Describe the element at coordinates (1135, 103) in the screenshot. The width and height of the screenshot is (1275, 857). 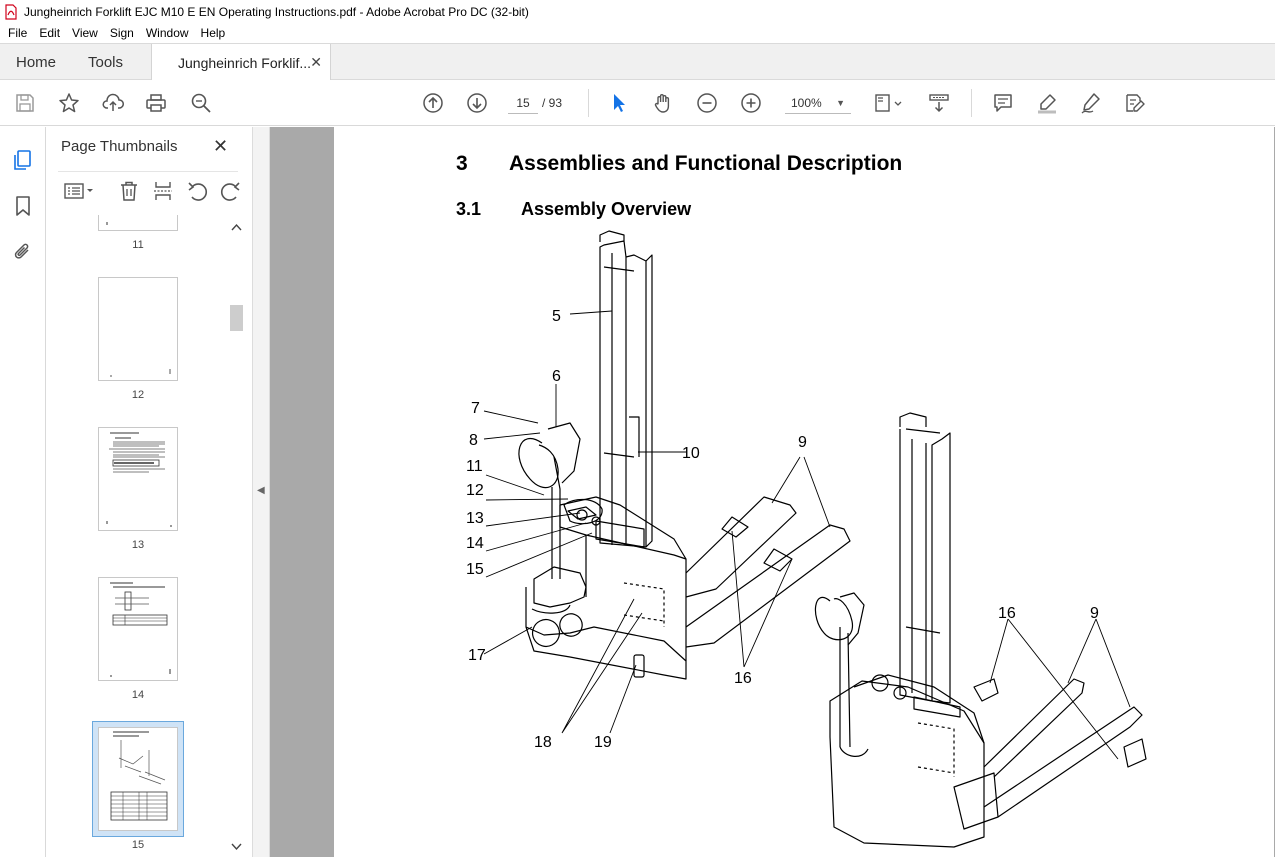
I see `fill-sign-icon` at that location.